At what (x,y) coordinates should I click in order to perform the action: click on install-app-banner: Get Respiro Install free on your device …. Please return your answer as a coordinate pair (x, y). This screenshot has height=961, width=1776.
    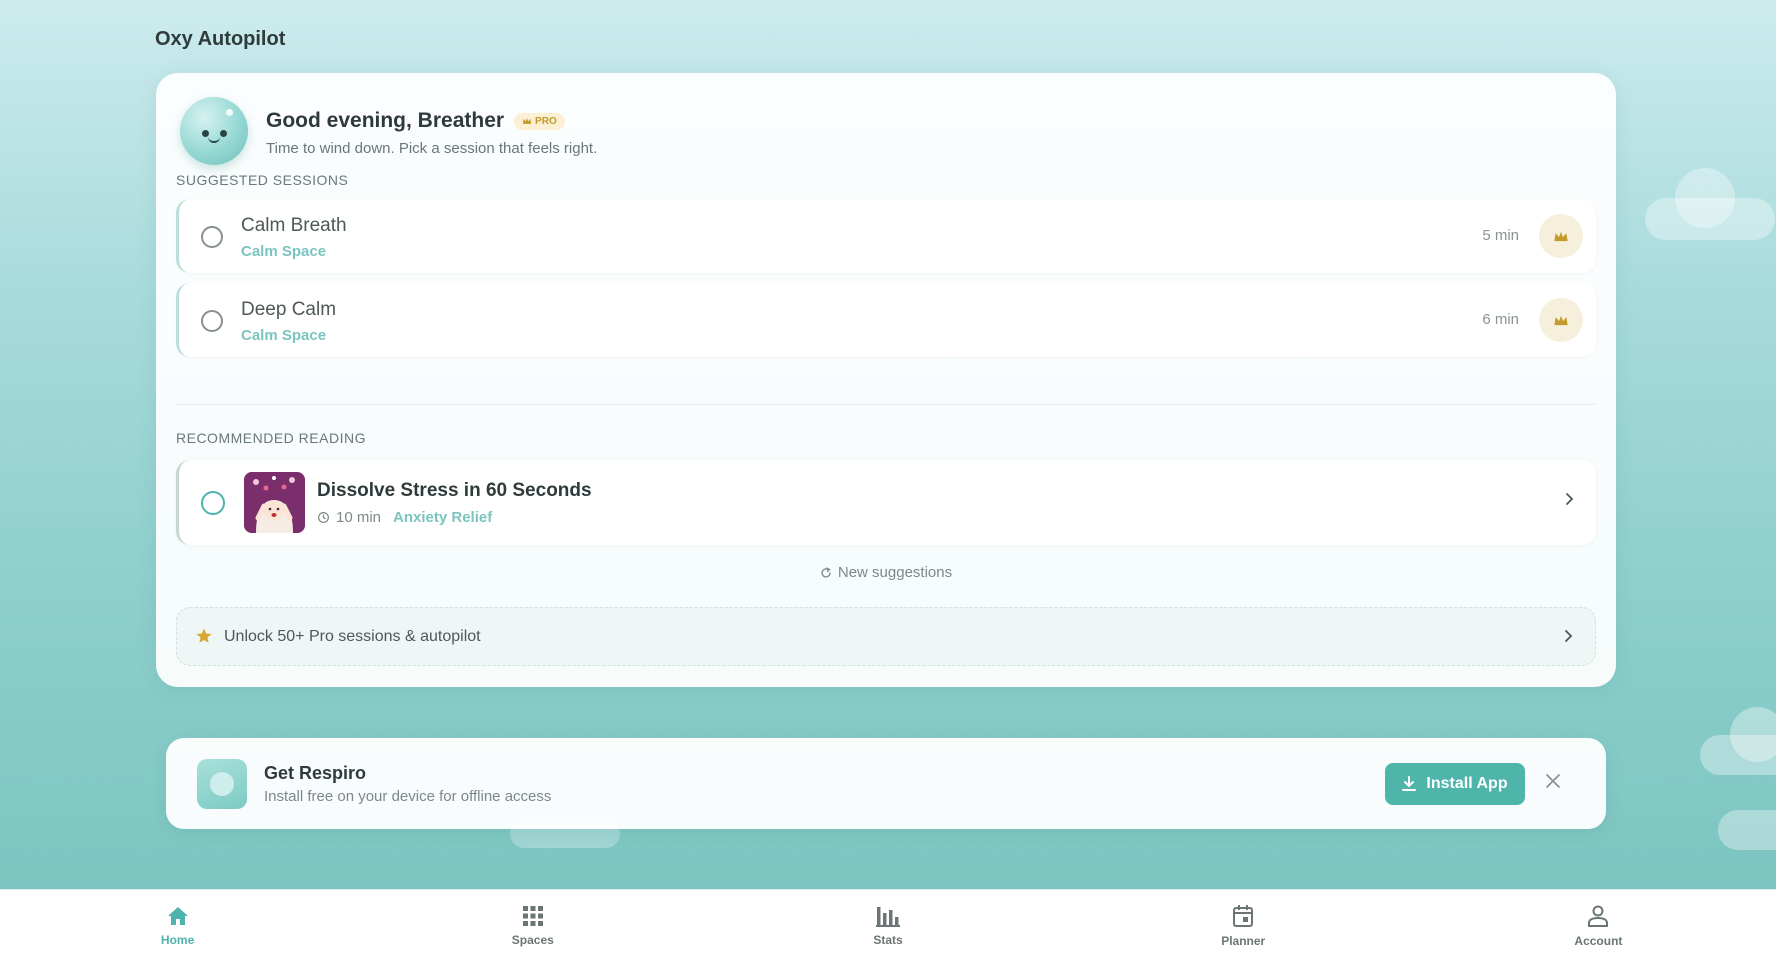
    Looking at the image, I should click on (886, 783).